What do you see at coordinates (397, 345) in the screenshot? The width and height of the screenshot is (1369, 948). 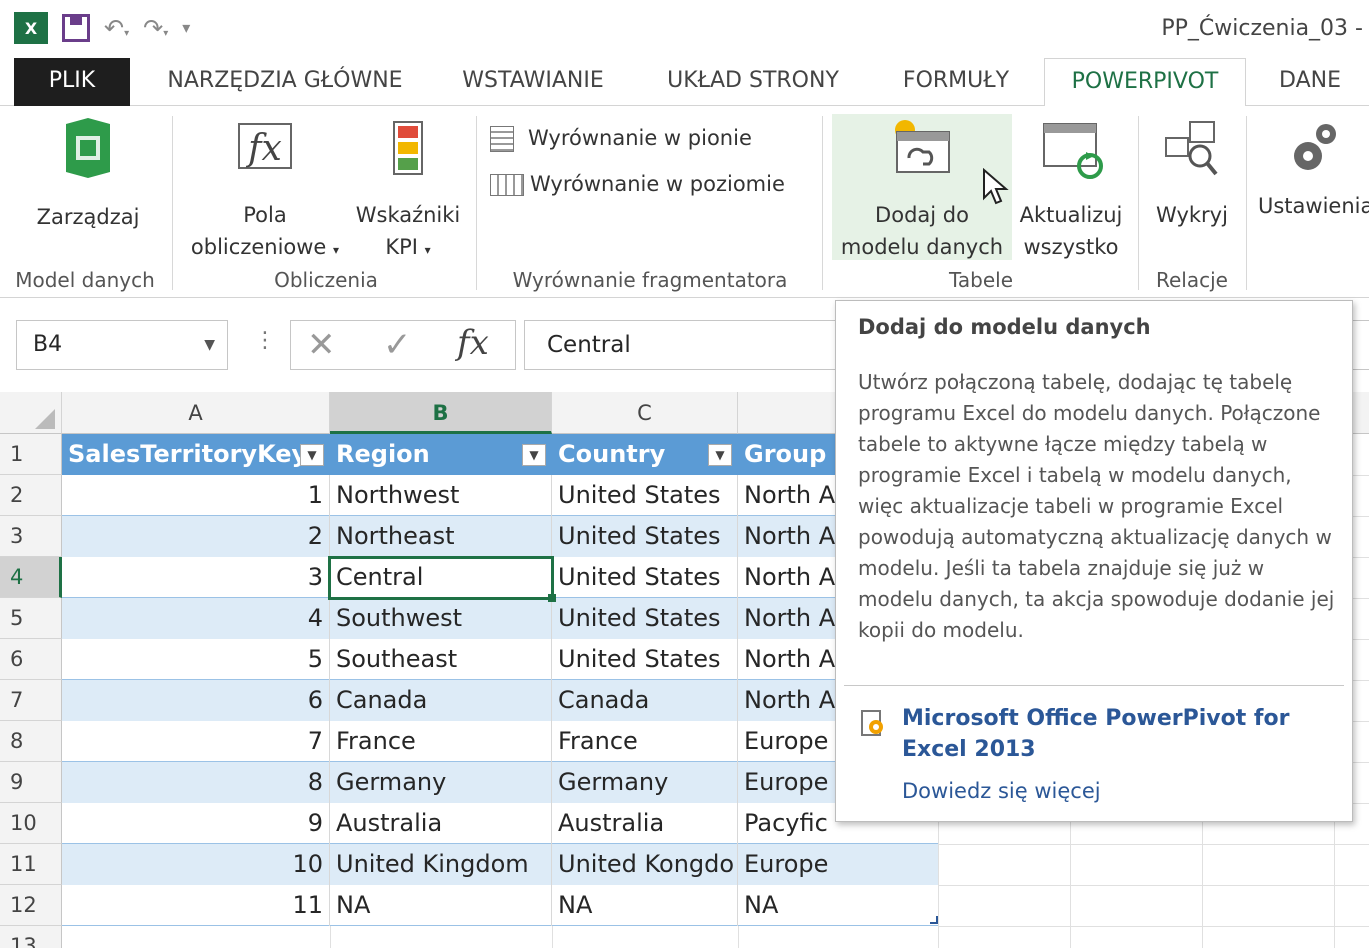 I see `enter-icon: ✓` at bounding box center [397, 345].